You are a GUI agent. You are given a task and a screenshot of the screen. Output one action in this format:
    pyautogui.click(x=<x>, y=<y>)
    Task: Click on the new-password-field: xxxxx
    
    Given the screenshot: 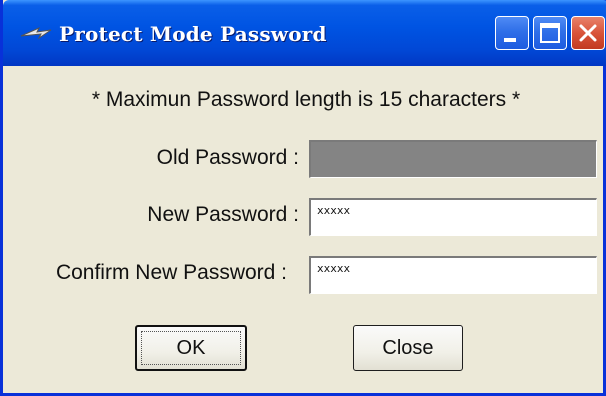 What is the action you would take?
    pyautogui.click(x=453, y=217)
    